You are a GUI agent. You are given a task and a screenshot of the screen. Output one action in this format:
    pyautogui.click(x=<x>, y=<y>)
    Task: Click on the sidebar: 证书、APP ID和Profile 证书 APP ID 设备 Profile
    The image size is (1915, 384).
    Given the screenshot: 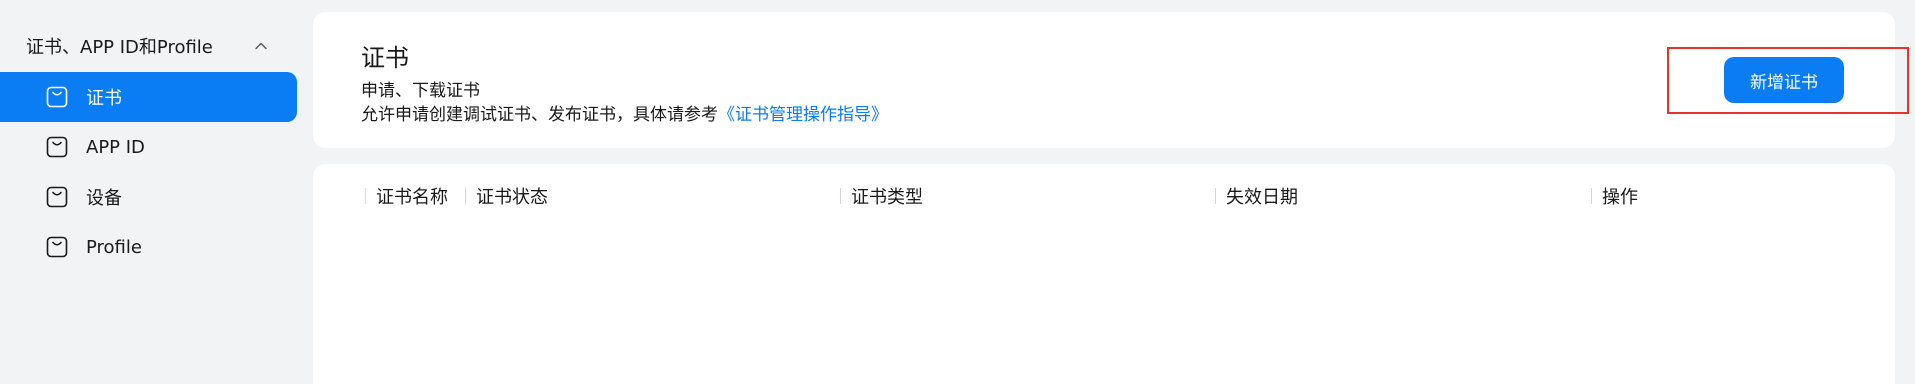 What is the action you would take?
    pyautogui.click(x=148, y=185)
    